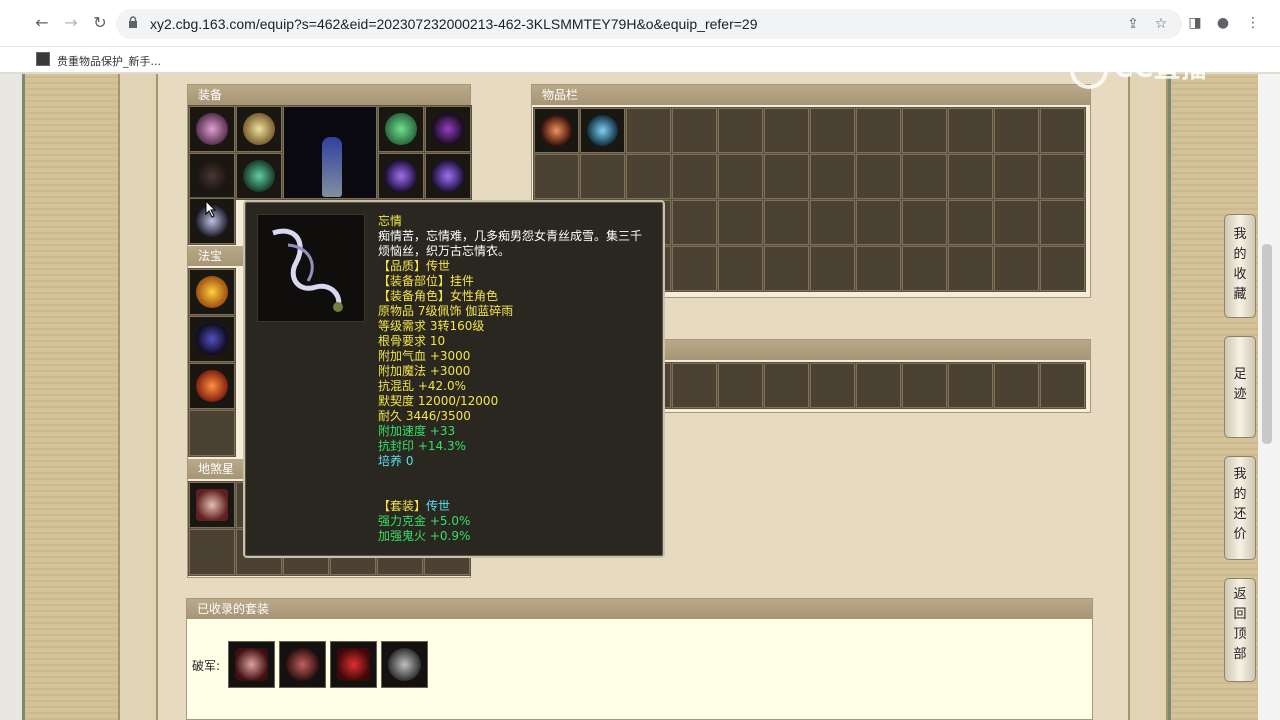 The width and height of the screenshot is (1280, 720). I want to click on profile-icon: ●, so click(1223, 23).